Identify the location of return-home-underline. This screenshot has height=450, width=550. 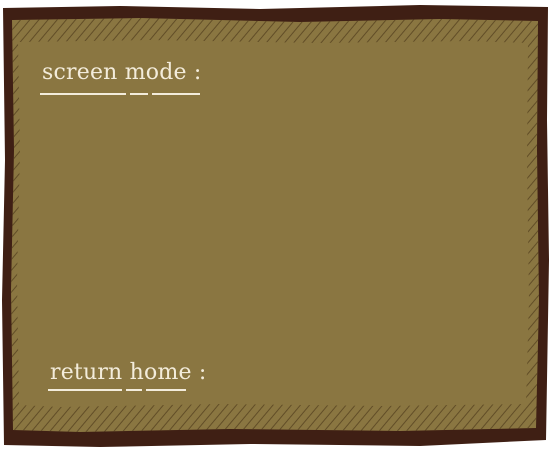
(85, 390).